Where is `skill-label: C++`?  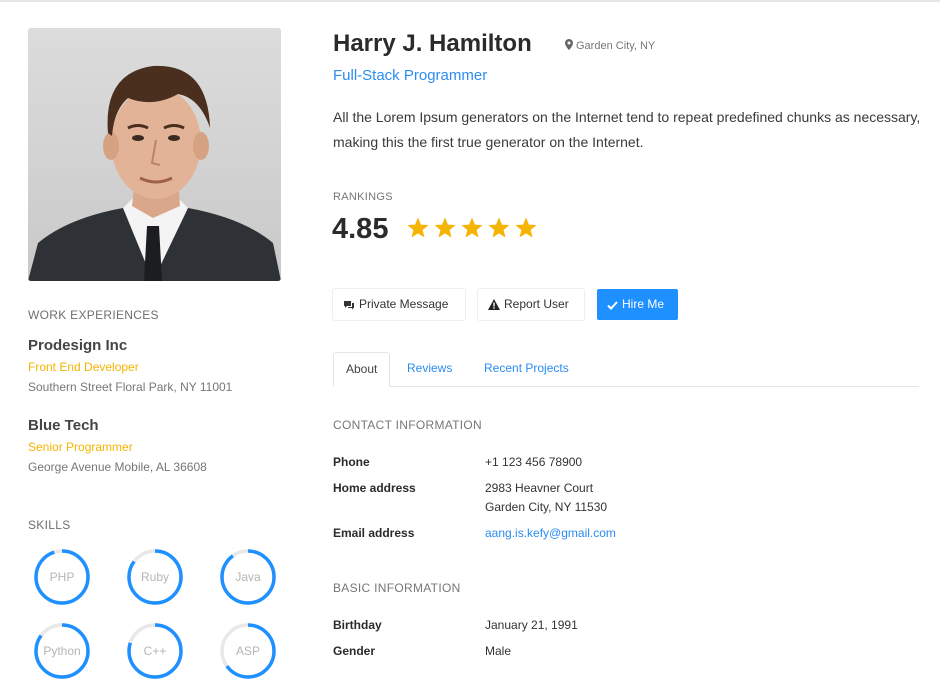
skill-label: C++ is located at coordinates (155, 651).